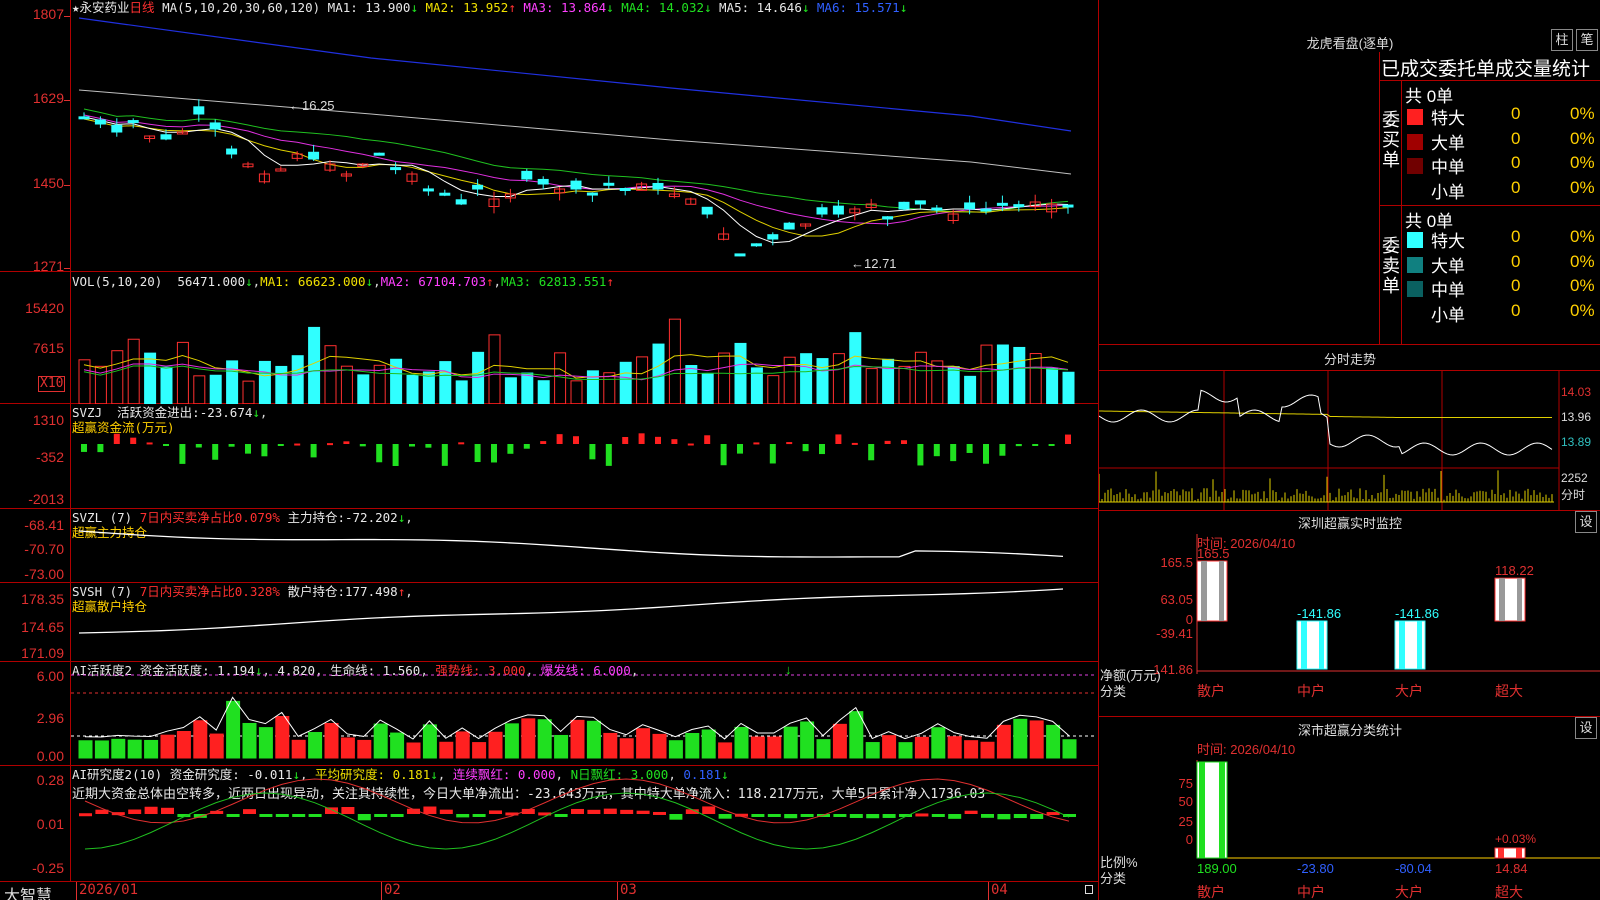  Describe the element at coordinates (584, 456) in the screenshot. I see `svzj-chart` at that location.